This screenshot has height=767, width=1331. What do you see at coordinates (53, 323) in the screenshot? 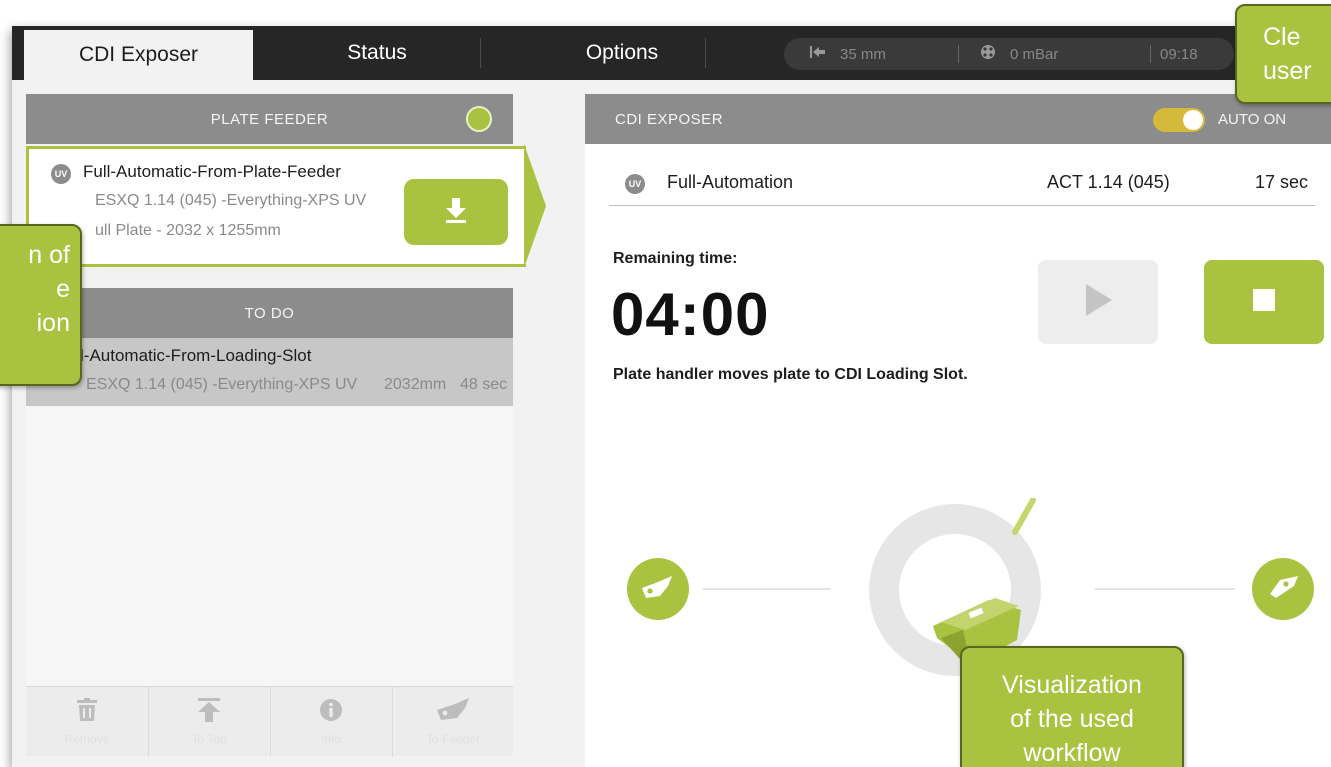
I see `callout-line: ion` at bounding box center [53, 323].